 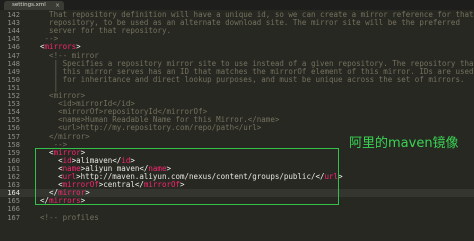 I want to click on token-comment: <!-- profiles, so click(x=65, y=217).